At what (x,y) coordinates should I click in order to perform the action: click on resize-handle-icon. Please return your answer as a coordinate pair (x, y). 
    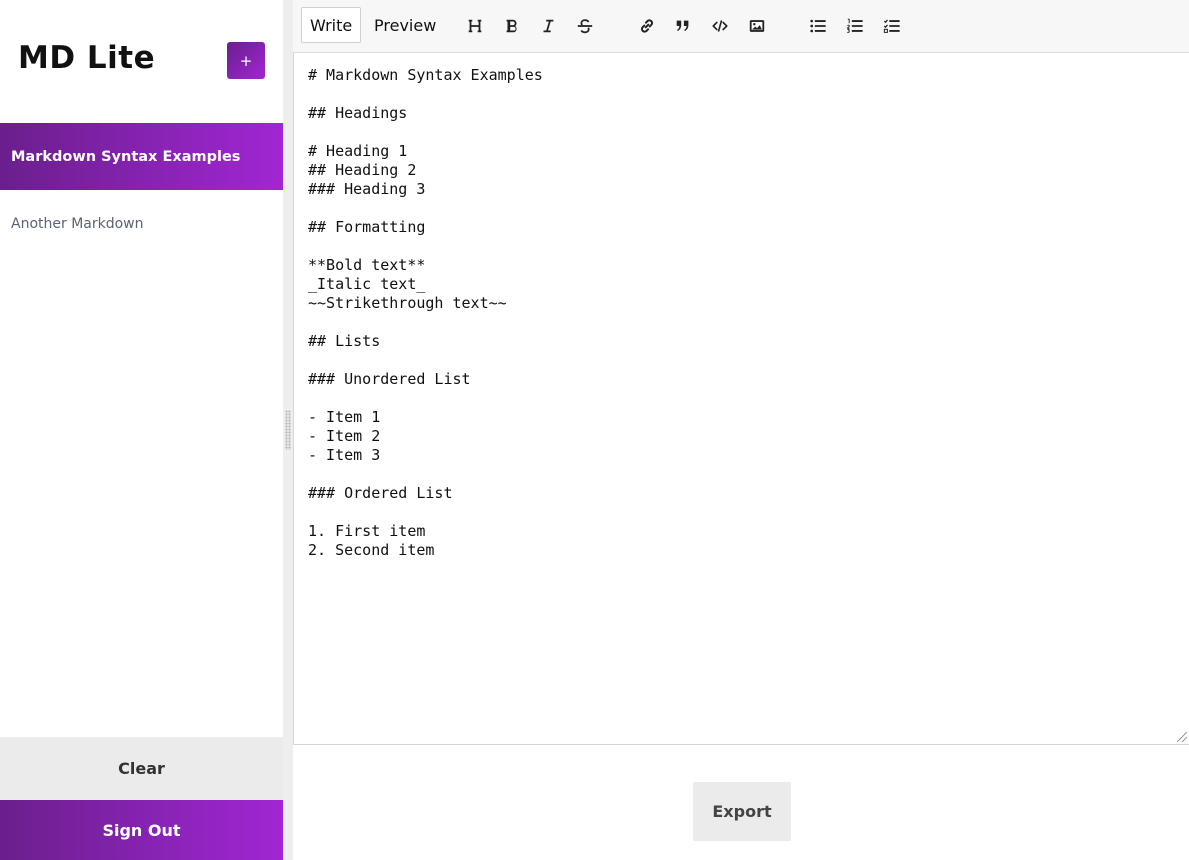
    Looking at the image, I should click on (1182, 737).